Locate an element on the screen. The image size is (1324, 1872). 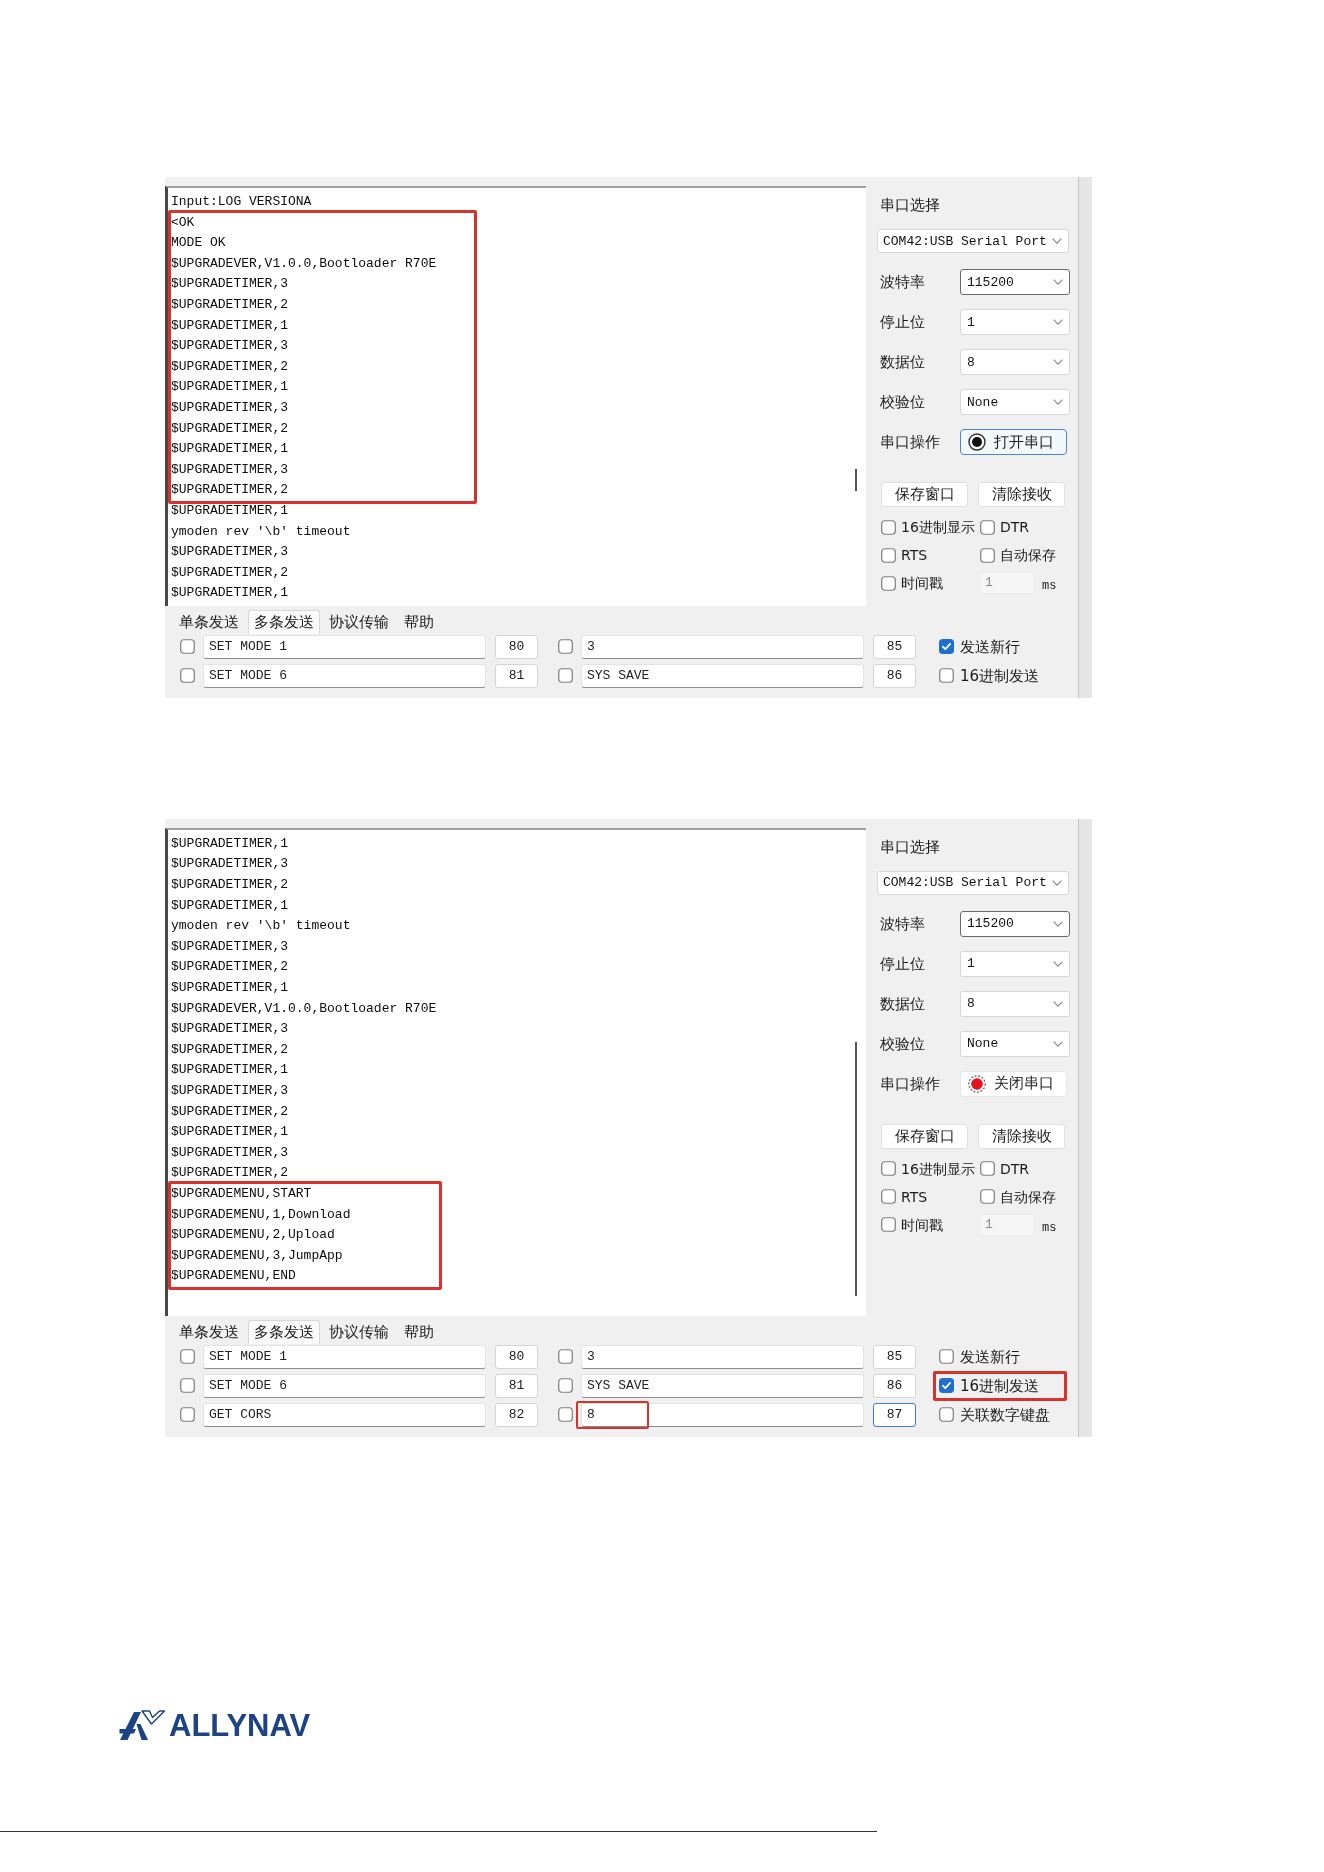
setting-label: 停止位 is located at coordinates (902, 963).